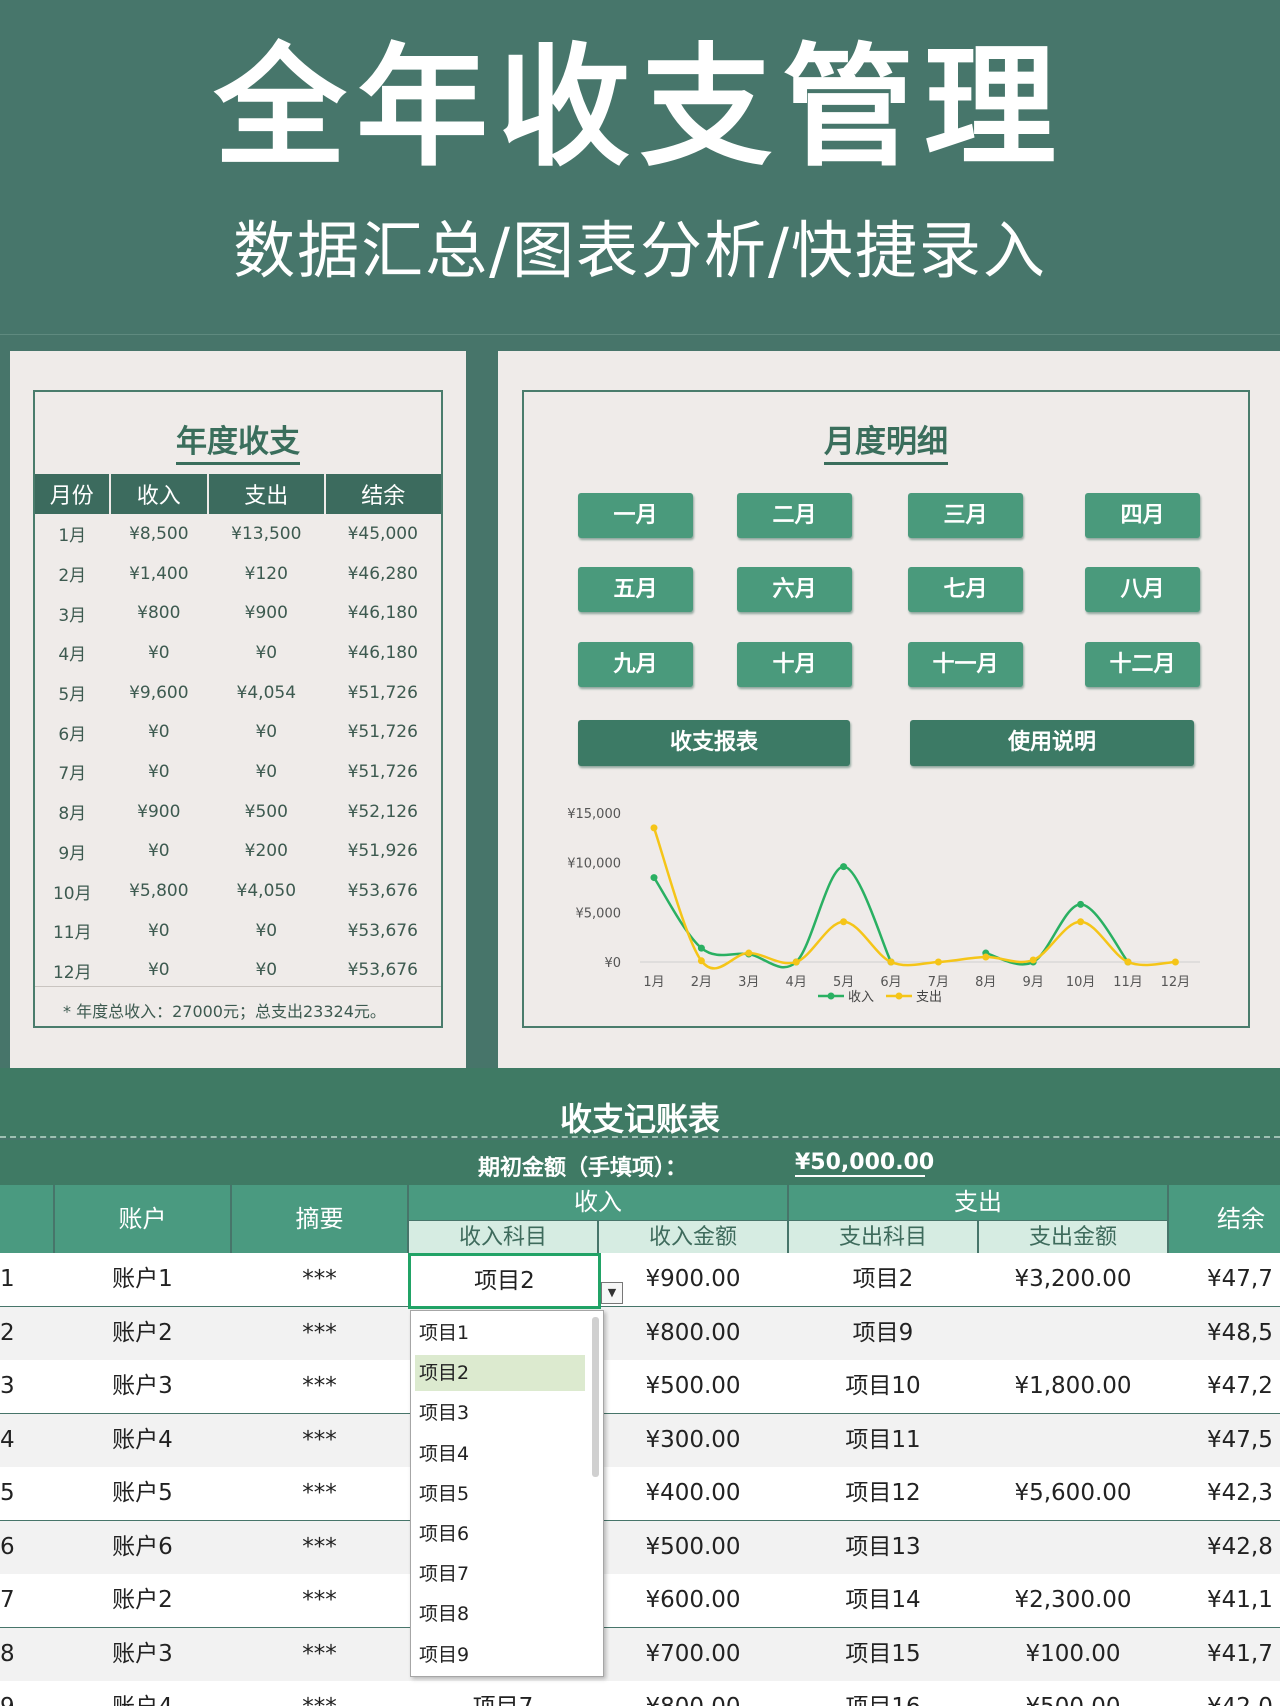 This screenshot has width=1280, height=1706. I want to click on month-button: 六月, so click(794, 589).